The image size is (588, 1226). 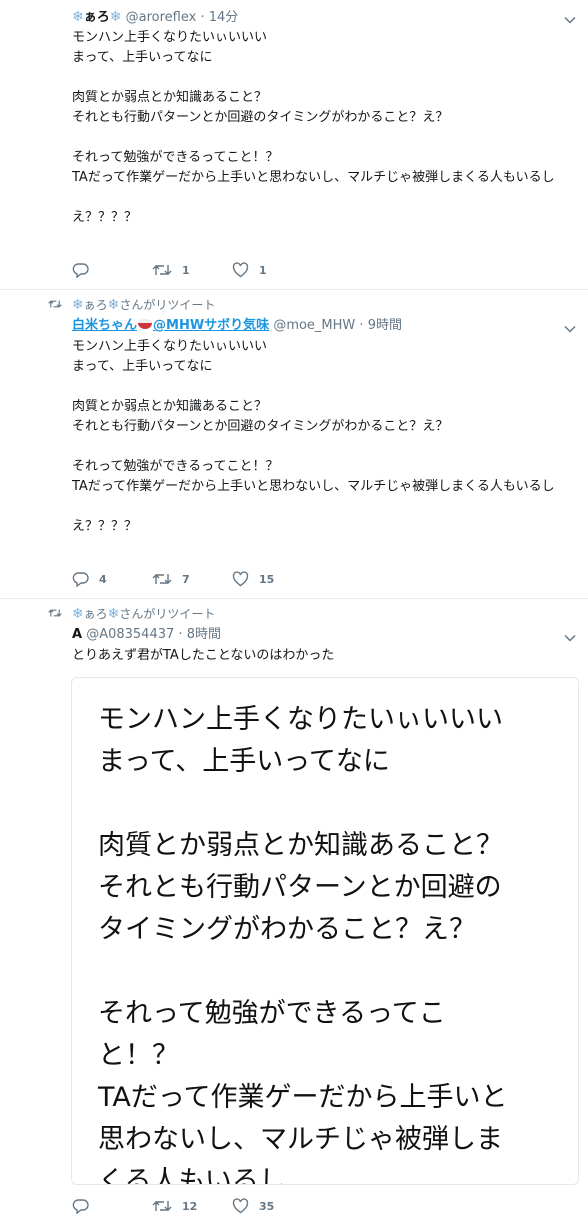 What do you see at coordinates (253, 1206) in the screenshot?
I see `like-button: 35` at bounding box center [253, 1206].